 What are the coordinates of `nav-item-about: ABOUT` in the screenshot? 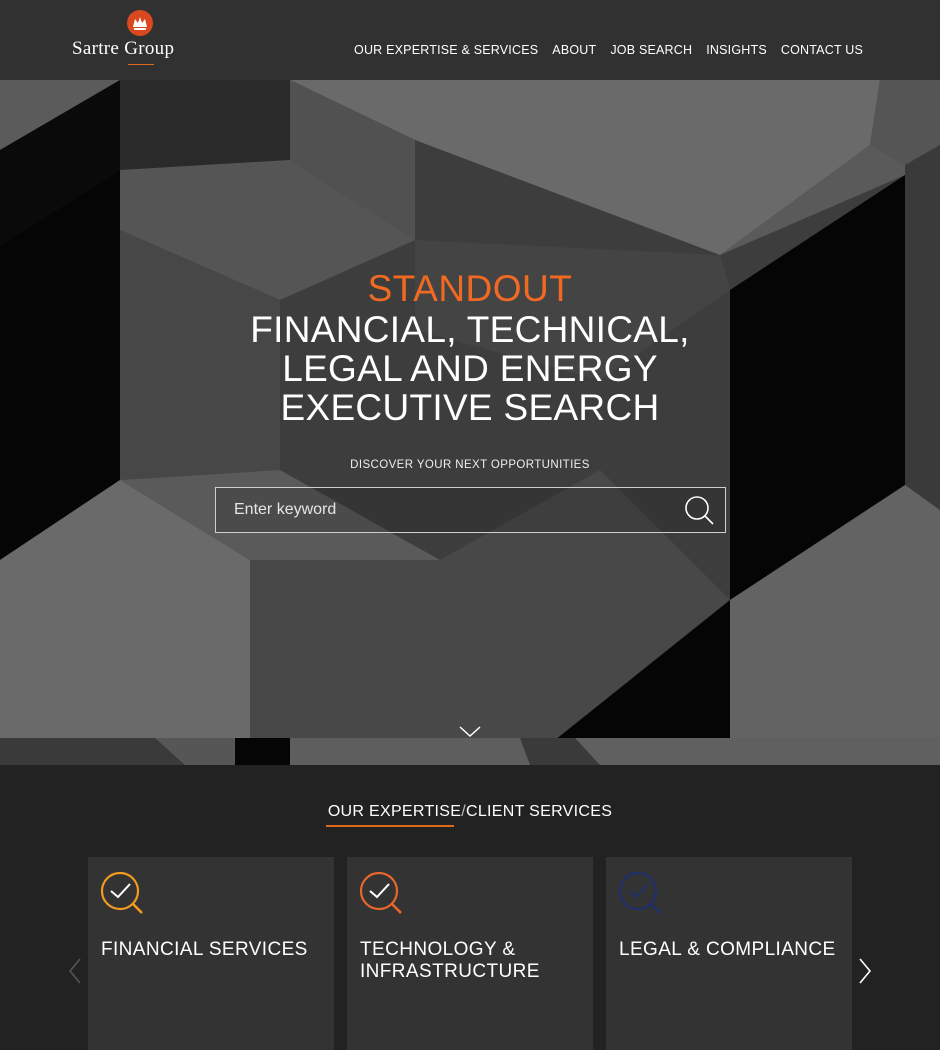 It's located at (574, 50).